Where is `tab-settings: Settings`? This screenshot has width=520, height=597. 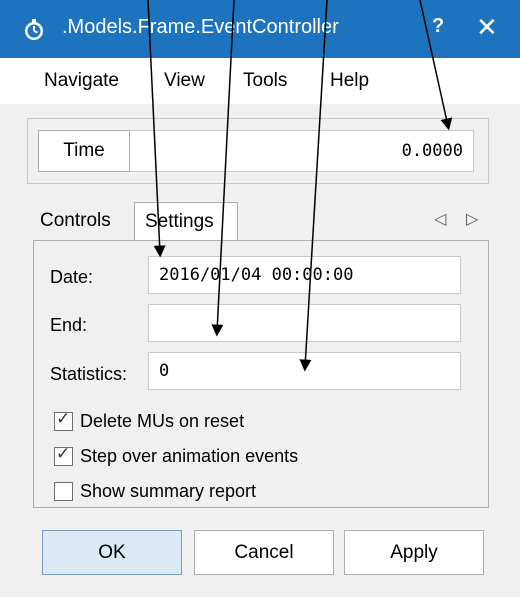 tab-settings: Settings is located at coordinates (186, 221).